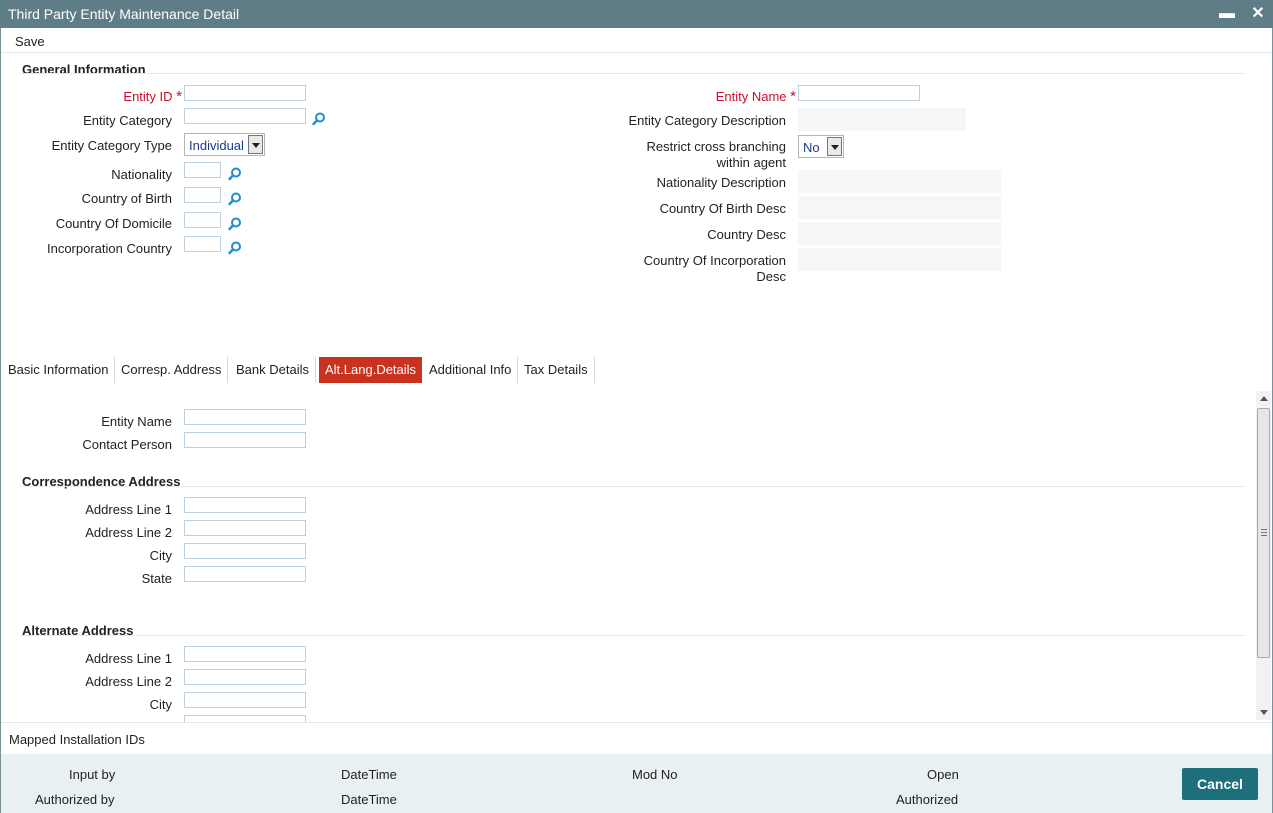 Image resolution: width=1273 pixels, height=813 pixels. I want to click on scrollbar-thumb, so click(1263, 533).